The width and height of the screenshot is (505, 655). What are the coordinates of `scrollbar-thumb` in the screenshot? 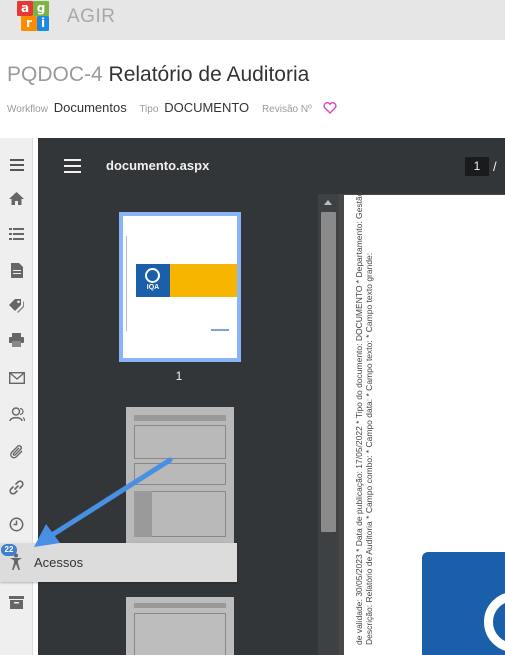 It's located at (328, 372).